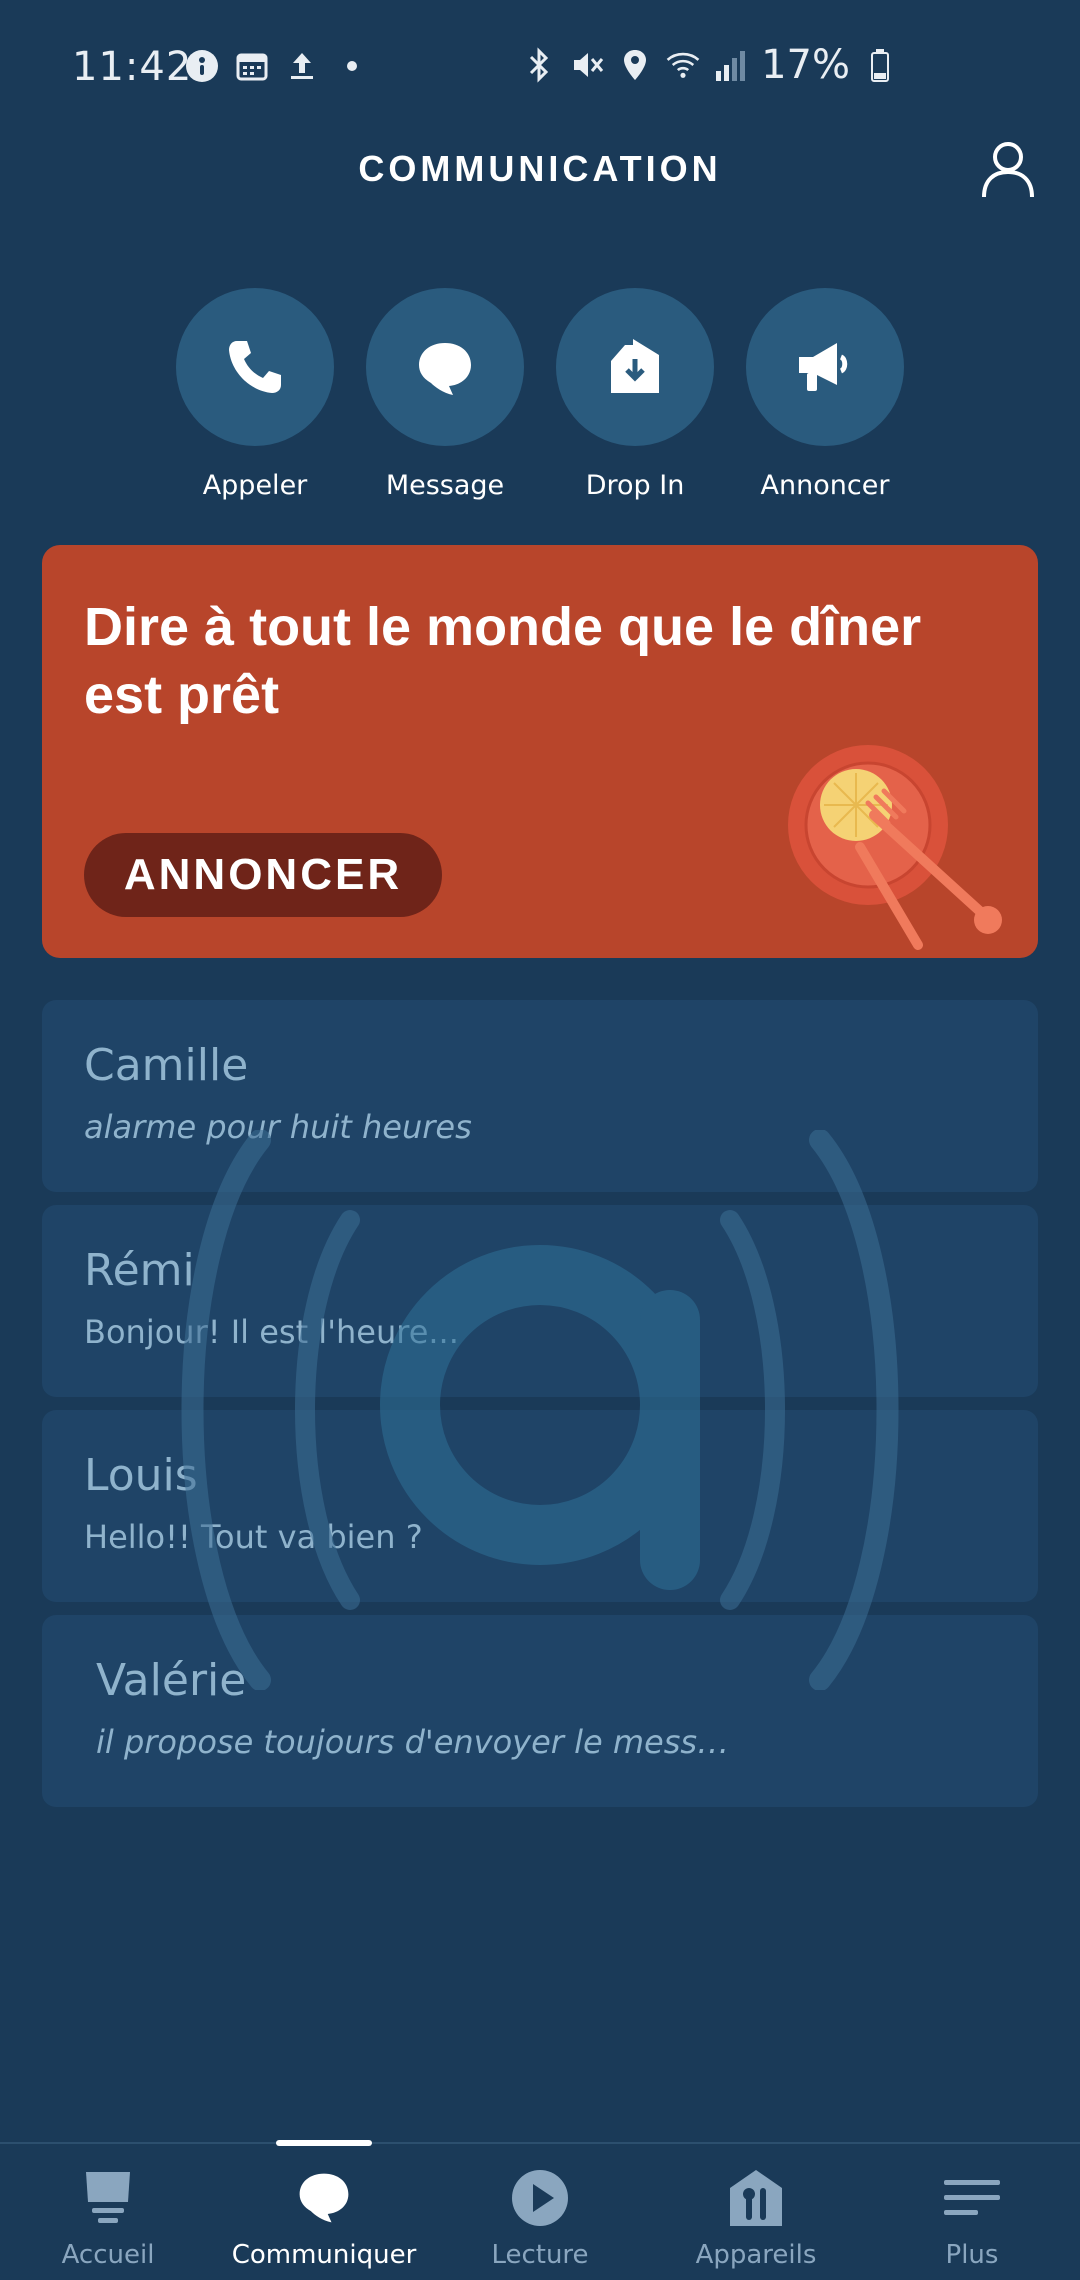 Image resolution: width=1080 pixels, height=2280 pixels. What do you see at coordinates (278, 1127) in the screenshot?
I see `contact-last-message: alarme pour huit heures` at bounding box center [278, 1127].